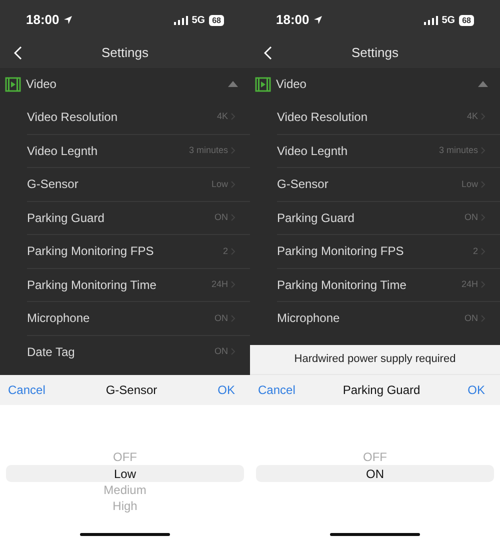  Describe the element at coordinates (381, 390) in the screenshot. I see `sheet-title: Parking Guard` at that location.